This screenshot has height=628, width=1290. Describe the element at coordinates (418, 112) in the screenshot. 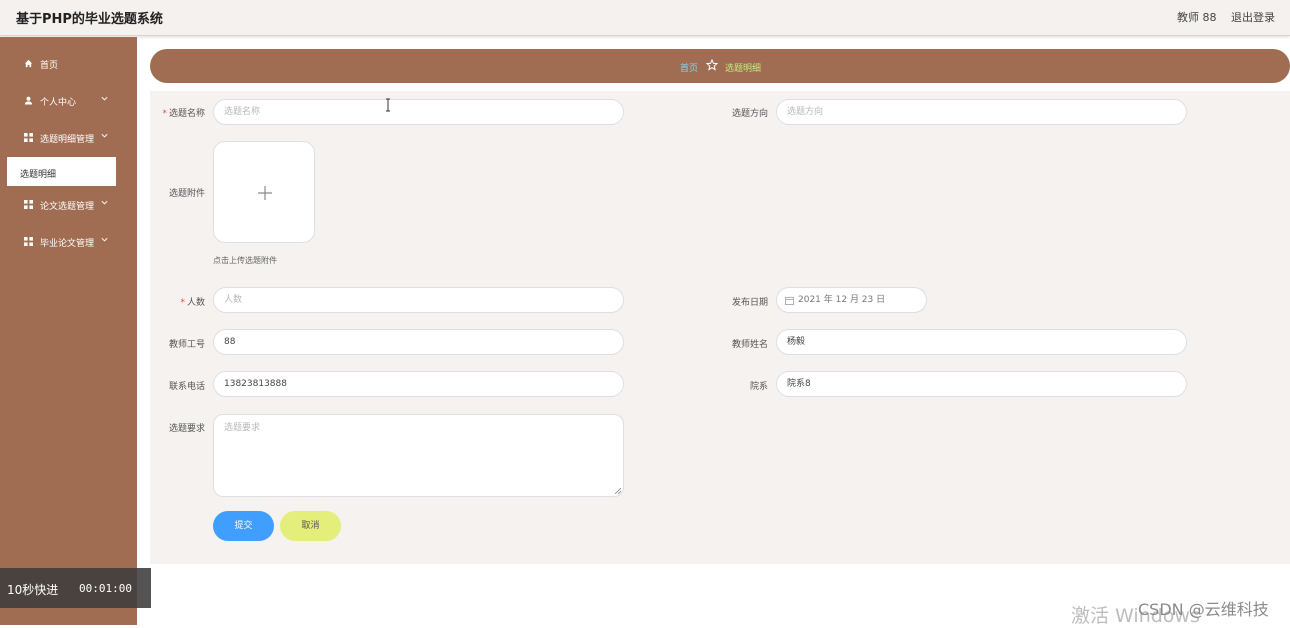

I see `topic-name-input: 选题名称` at that location.